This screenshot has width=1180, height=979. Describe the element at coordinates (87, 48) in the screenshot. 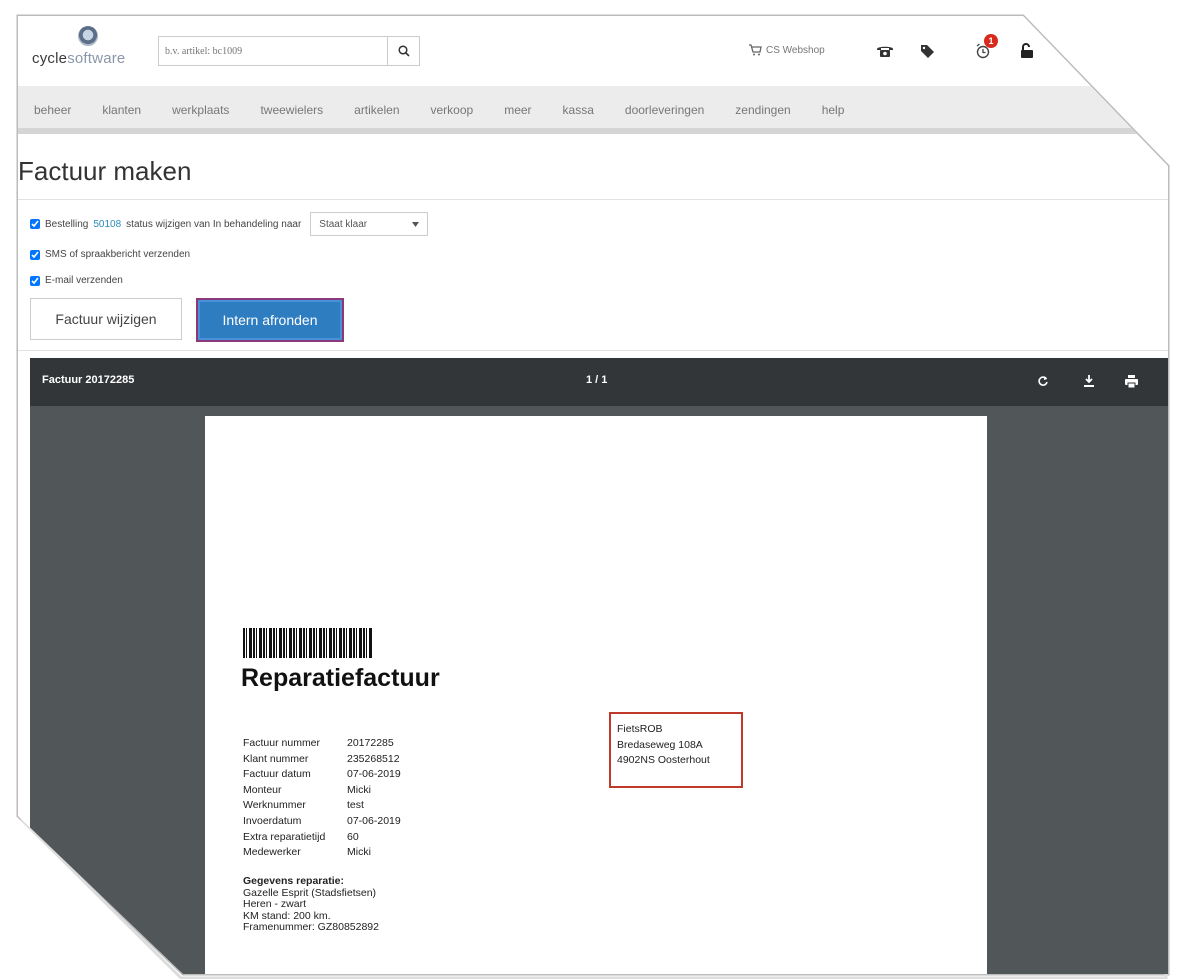

I see `cyclesoftware-logo: cyclesoftware` at that location.